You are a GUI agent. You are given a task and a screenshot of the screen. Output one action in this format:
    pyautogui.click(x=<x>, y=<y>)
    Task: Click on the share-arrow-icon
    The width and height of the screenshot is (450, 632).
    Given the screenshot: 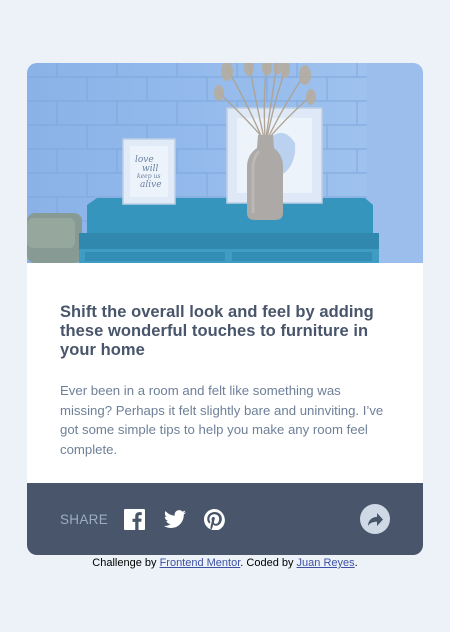 What is the action you would take?
    pyautogui.click(x=375, y=519)
    